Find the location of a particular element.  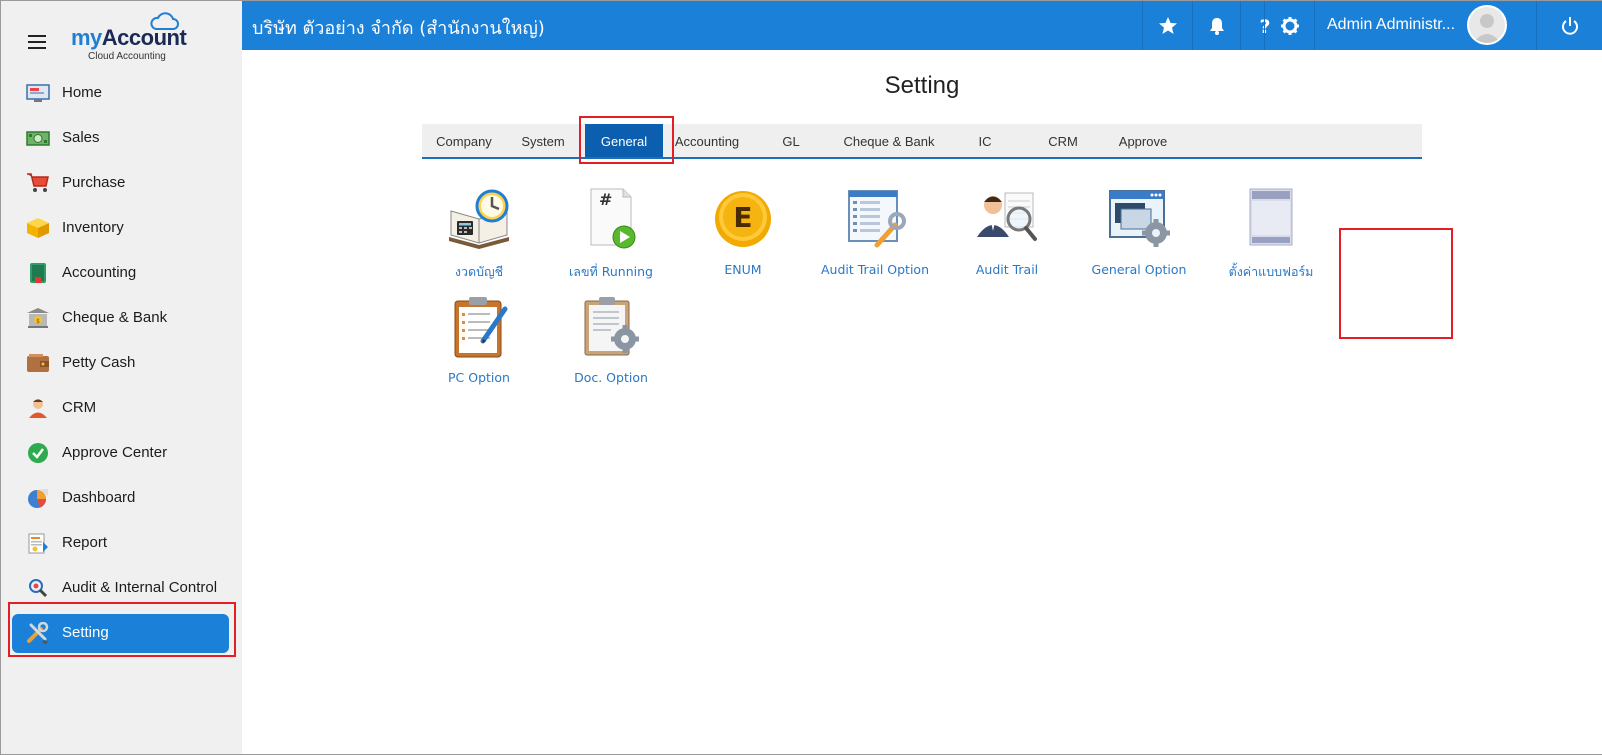

tile-audit-trail-option: Audit Trail Option is located at coordinates (875, 237).